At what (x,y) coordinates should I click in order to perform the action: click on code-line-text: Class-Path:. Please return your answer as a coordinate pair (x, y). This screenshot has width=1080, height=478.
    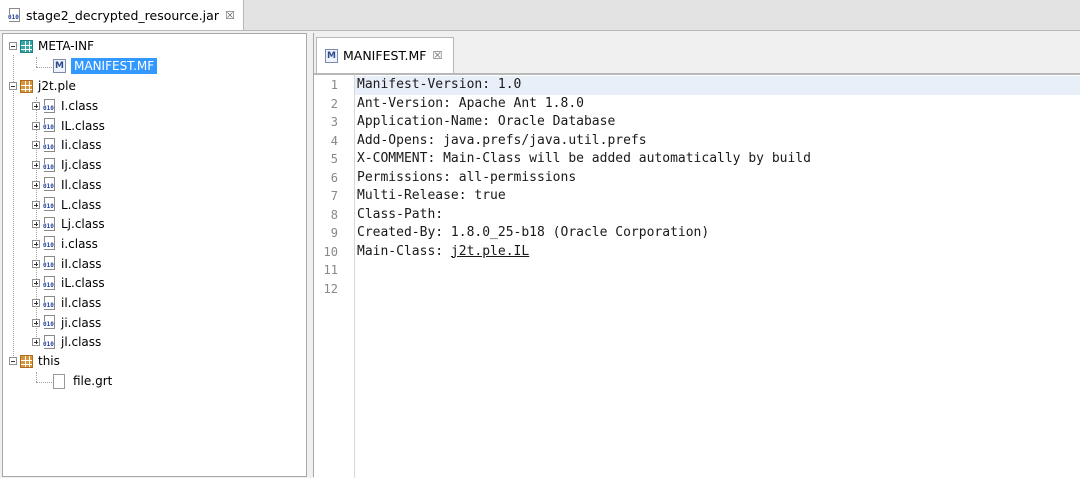
    Looking at the image, I should click on (400, 214).